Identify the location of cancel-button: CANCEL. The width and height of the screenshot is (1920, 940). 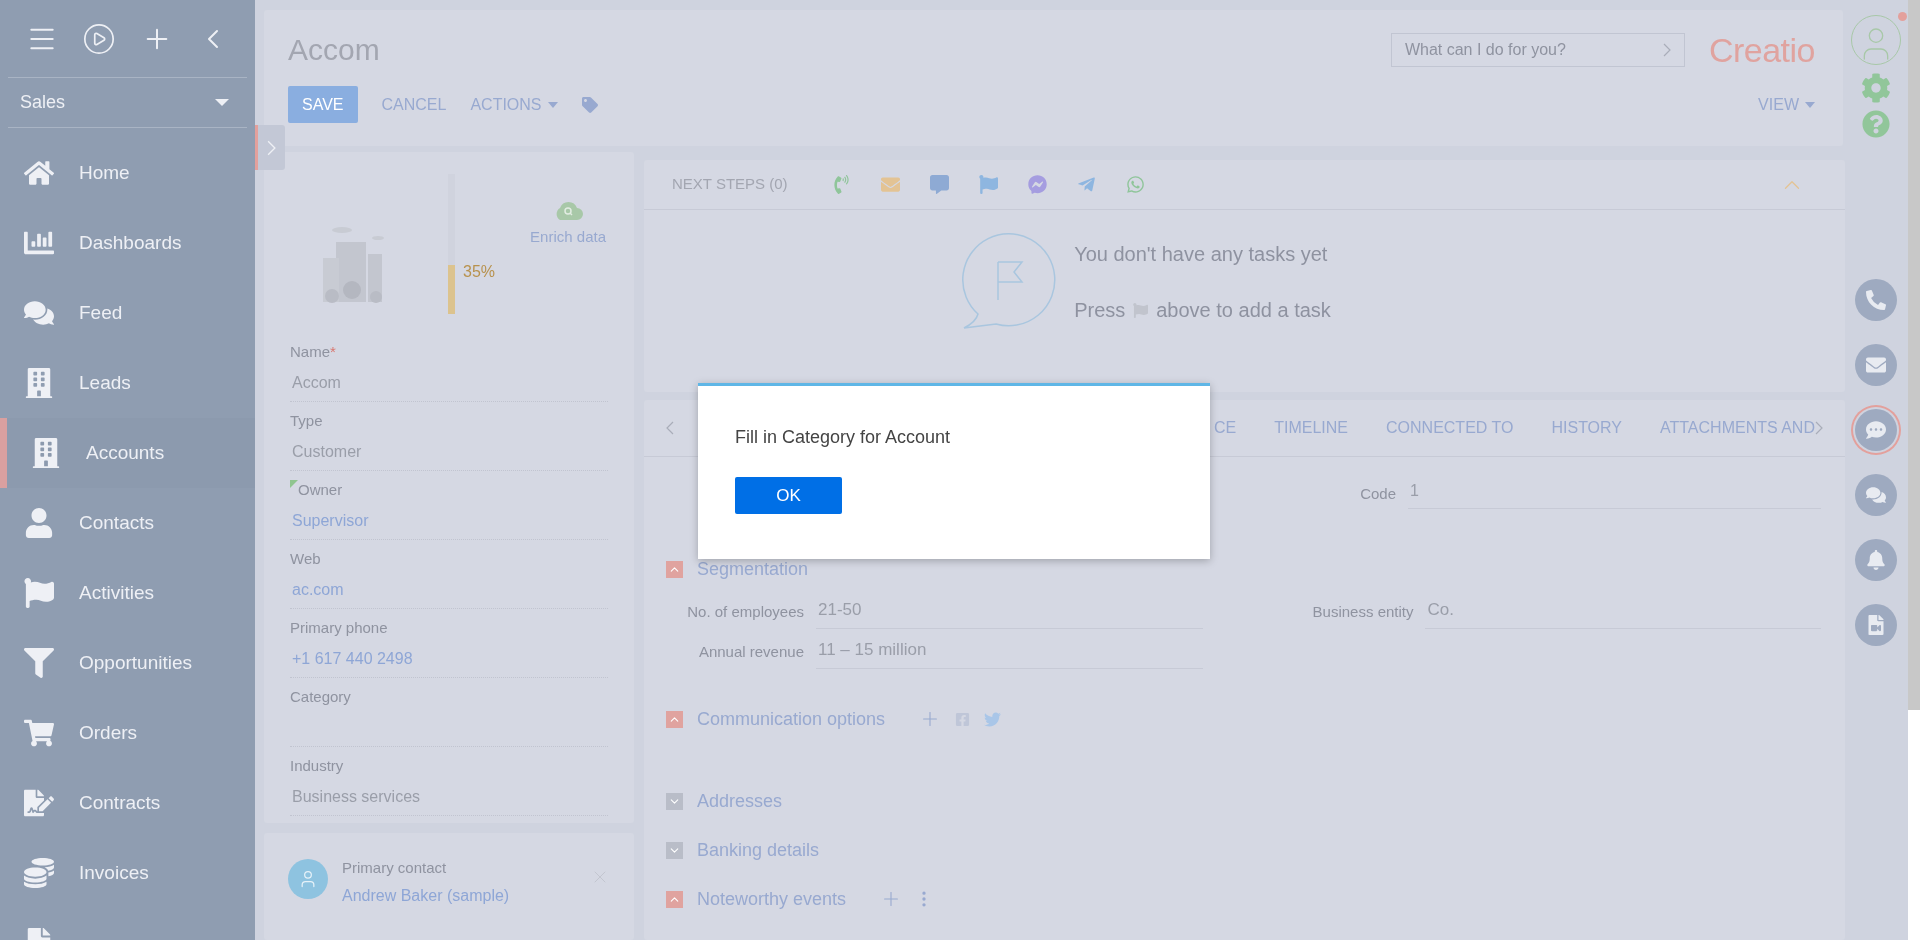
(414, 104).